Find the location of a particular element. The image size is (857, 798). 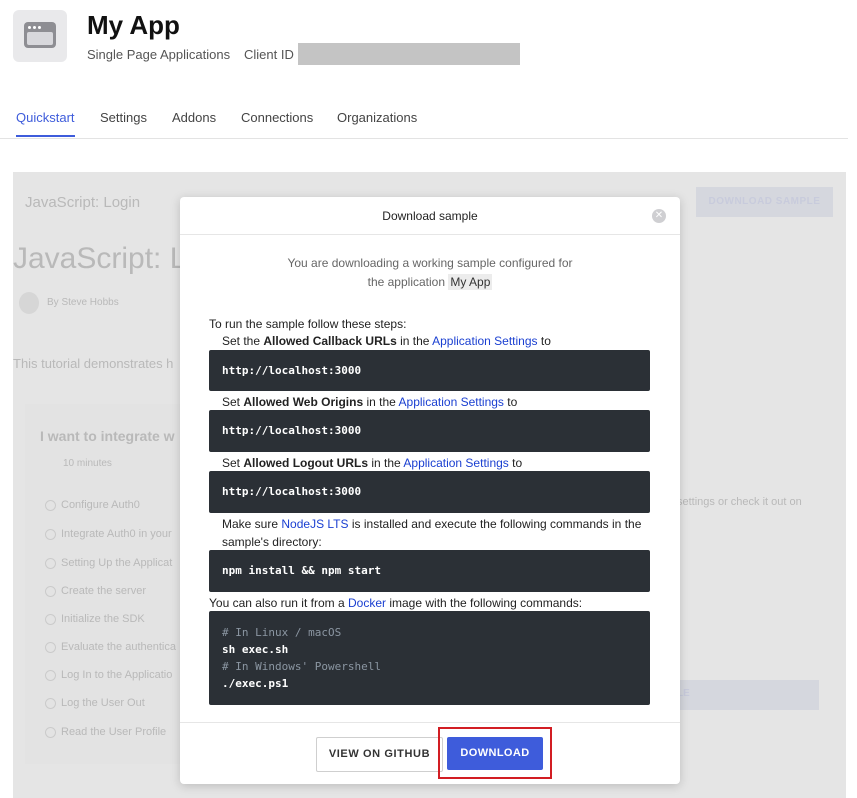

tab-settings: Settings is located at coordinates (123, 122).